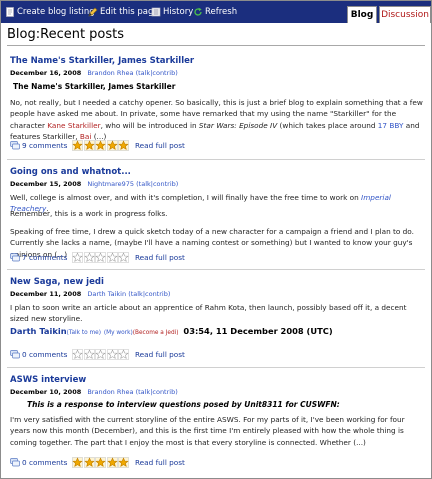 This screenshot has width=432, height=479. Describe the element at coordinates (391, 125) in the screenshot. I see `17-bby-link: 17 BBY` at that location.